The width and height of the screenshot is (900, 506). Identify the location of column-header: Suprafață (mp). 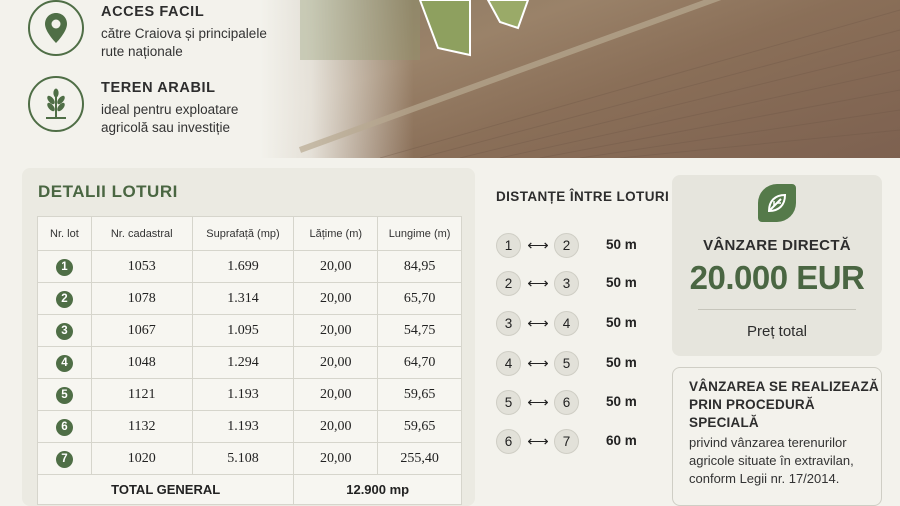
(243, 233).